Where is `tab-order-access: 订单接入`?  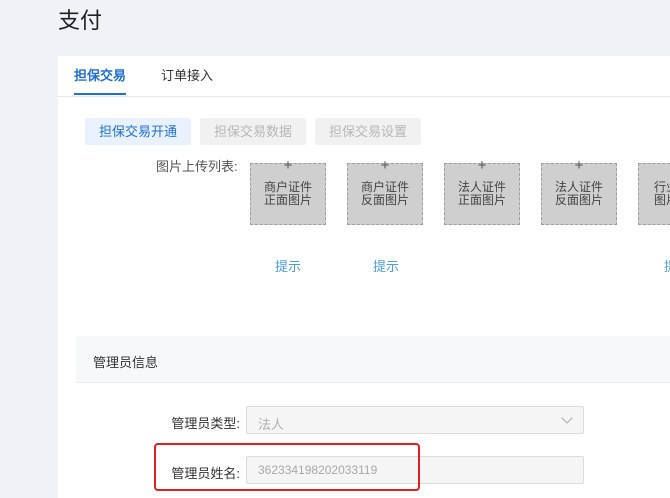 tab-order-access: 订单接入 is located at coordinates (187, 75).